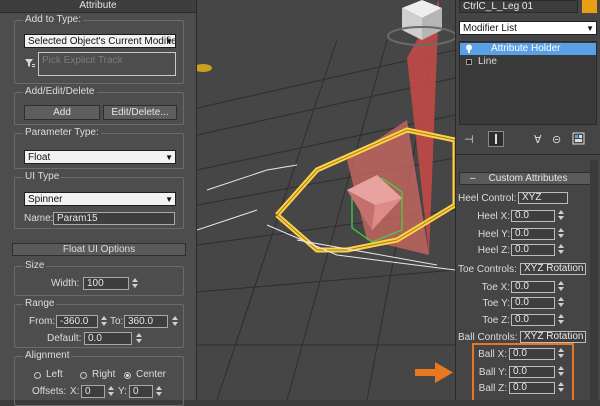  What do you see at coordinates (492, 388) in the screenshot?
I see `ball-z-label: Ball Z:` at bounding box center [492, 388].